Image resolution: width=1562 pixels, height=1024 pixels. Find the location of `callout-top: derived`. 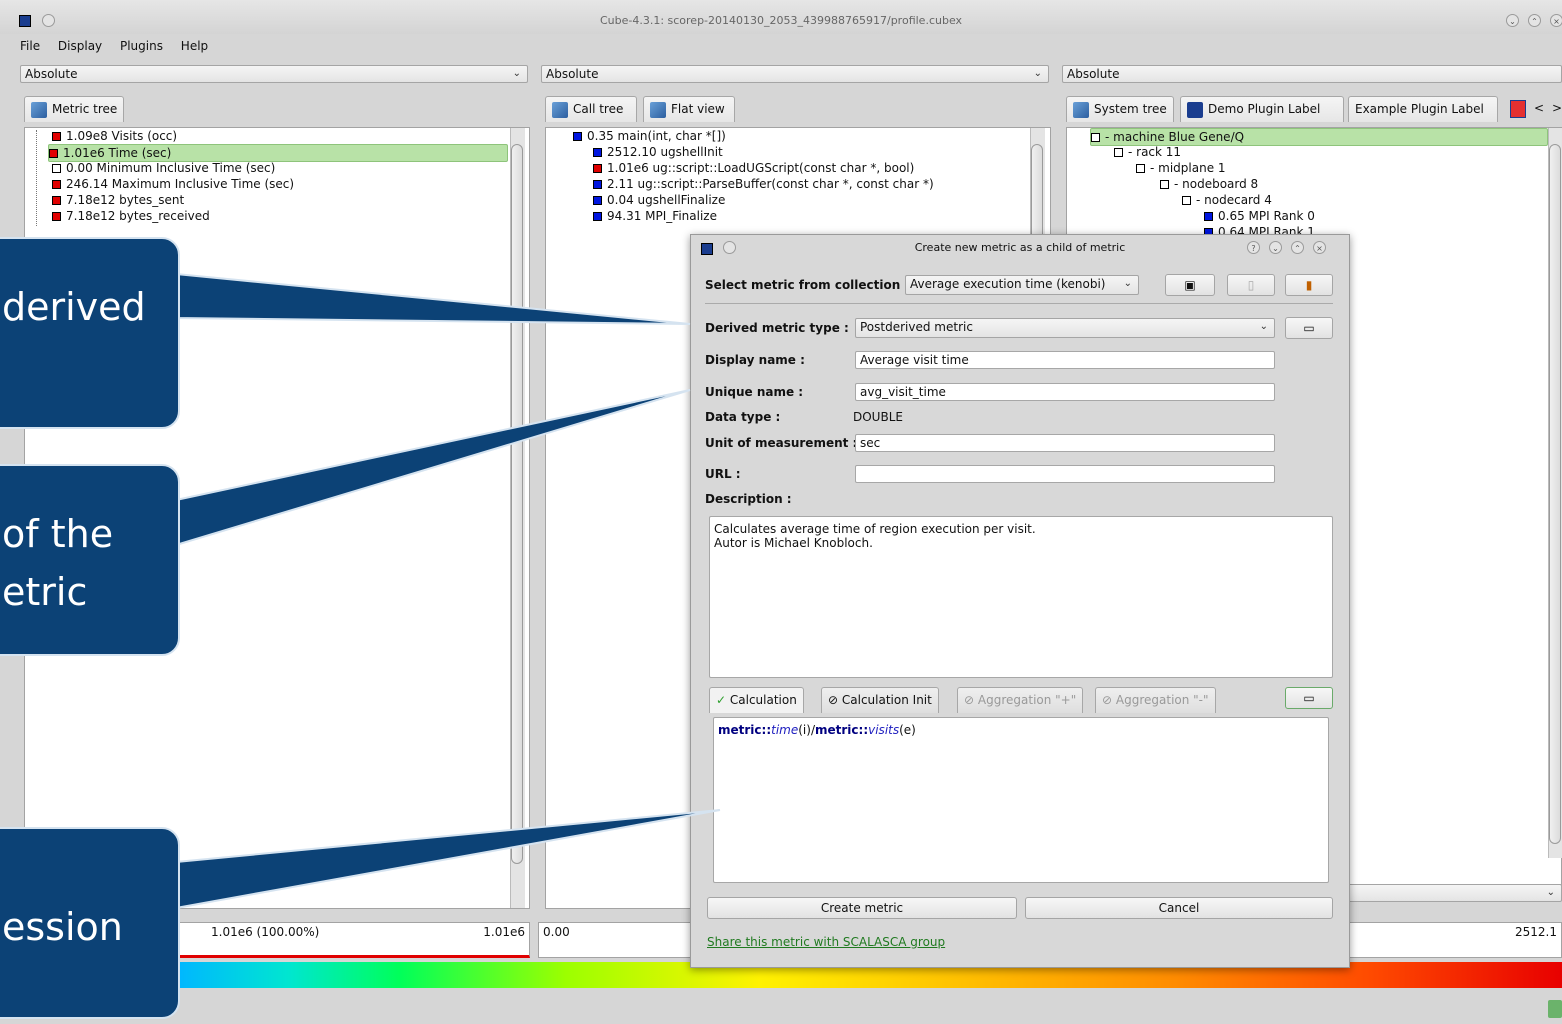

callout-top: derived is located at coordinates (90, 333).